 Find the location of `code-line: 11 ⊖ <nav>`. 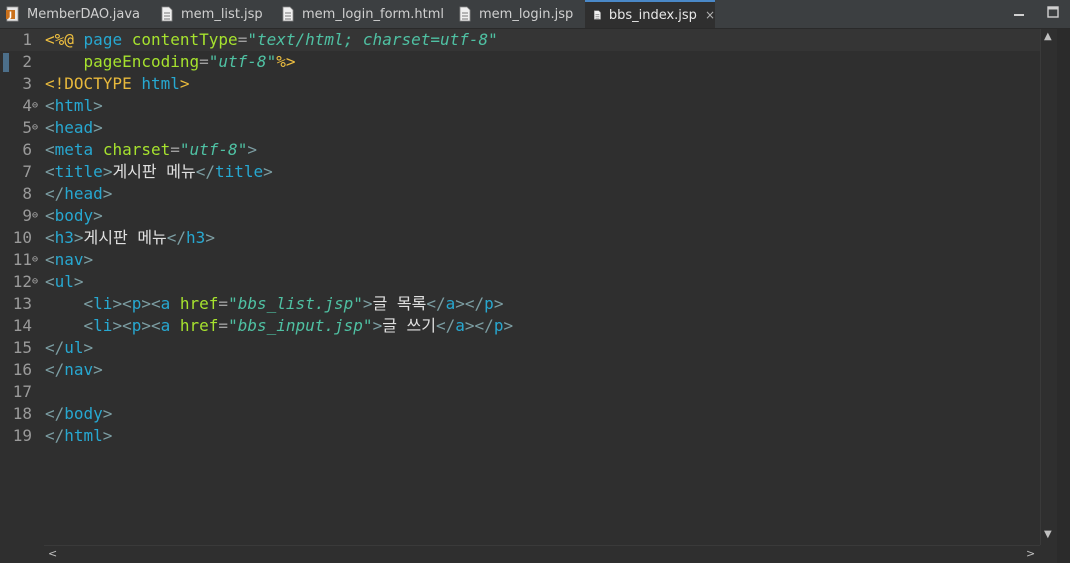

code-line: 11 ⊖ <nav> is located at coordinates (520, 260).